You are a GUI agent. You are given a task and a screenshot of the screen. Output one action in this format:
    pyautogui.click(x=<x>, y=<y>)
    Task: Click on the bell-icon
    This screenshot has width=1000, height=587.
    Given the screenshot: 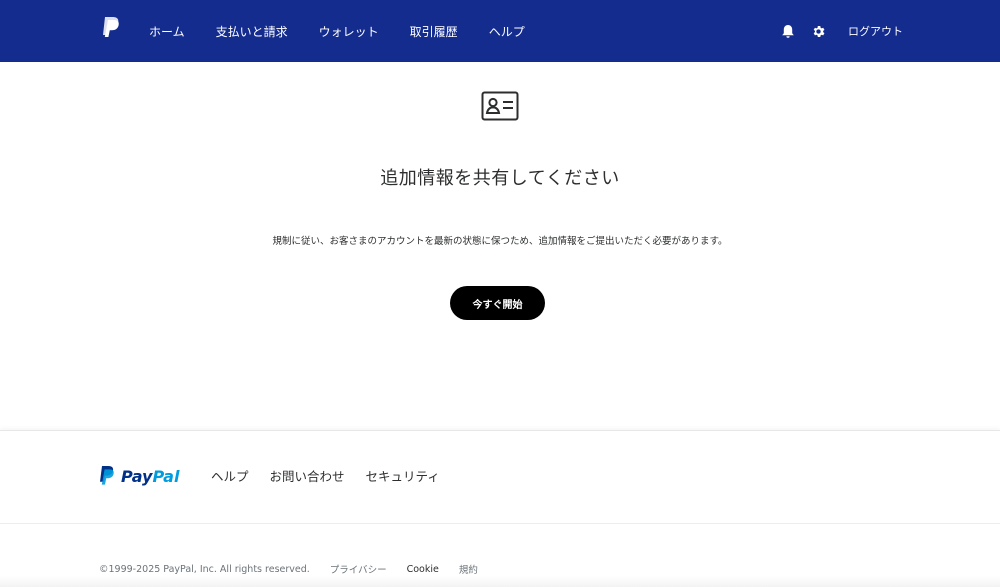 What is the action you would take?
    pyautogui.click(x=788, y=31)
    